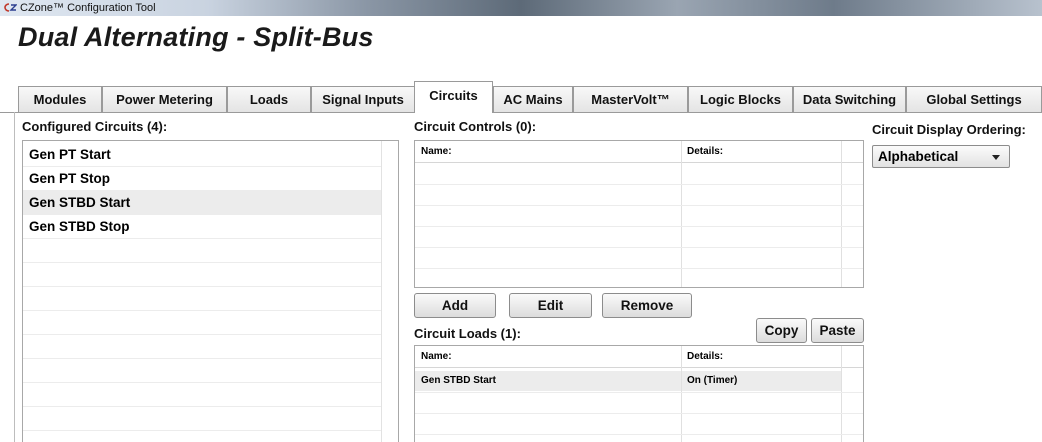  I want to click on tab-power-metering: Power Metering, so click(164, 99).